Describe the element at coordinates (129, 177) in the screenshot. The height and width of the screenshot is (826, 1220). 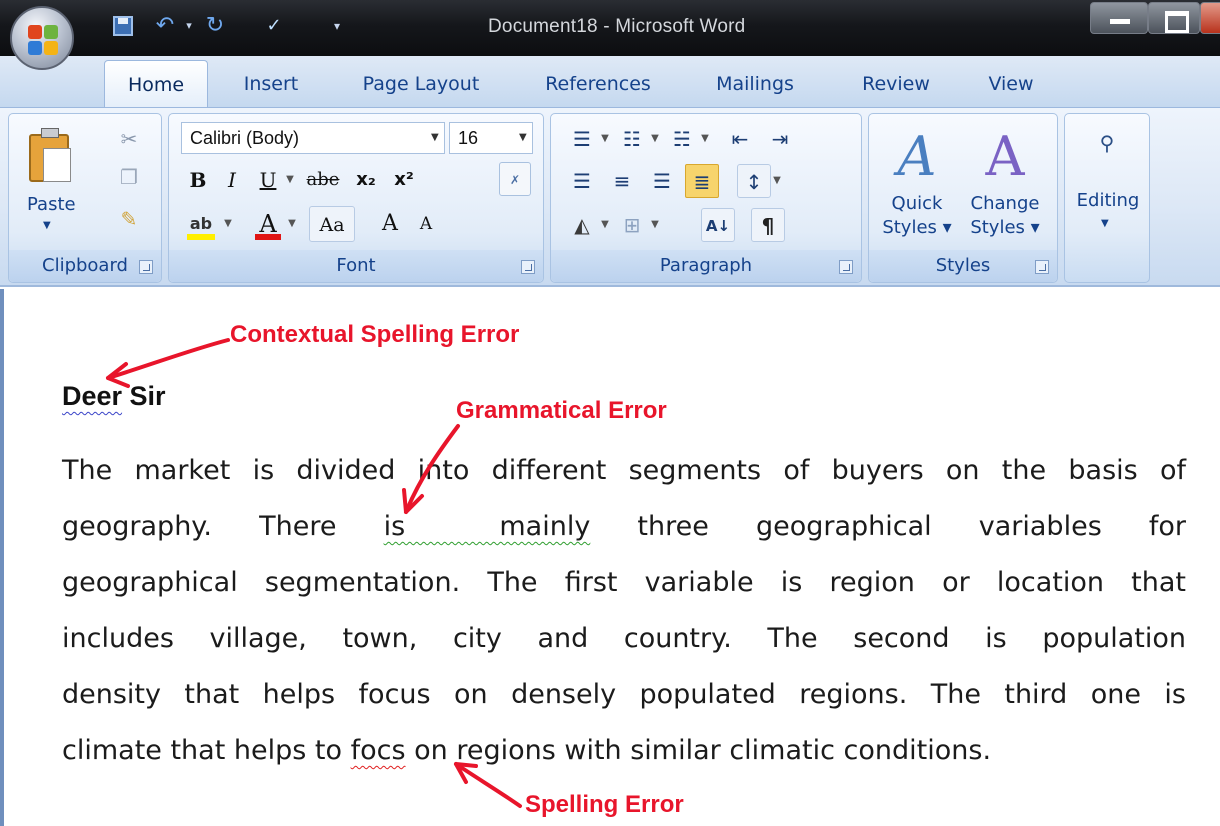
I see `copy-icon: ❐` at that location.